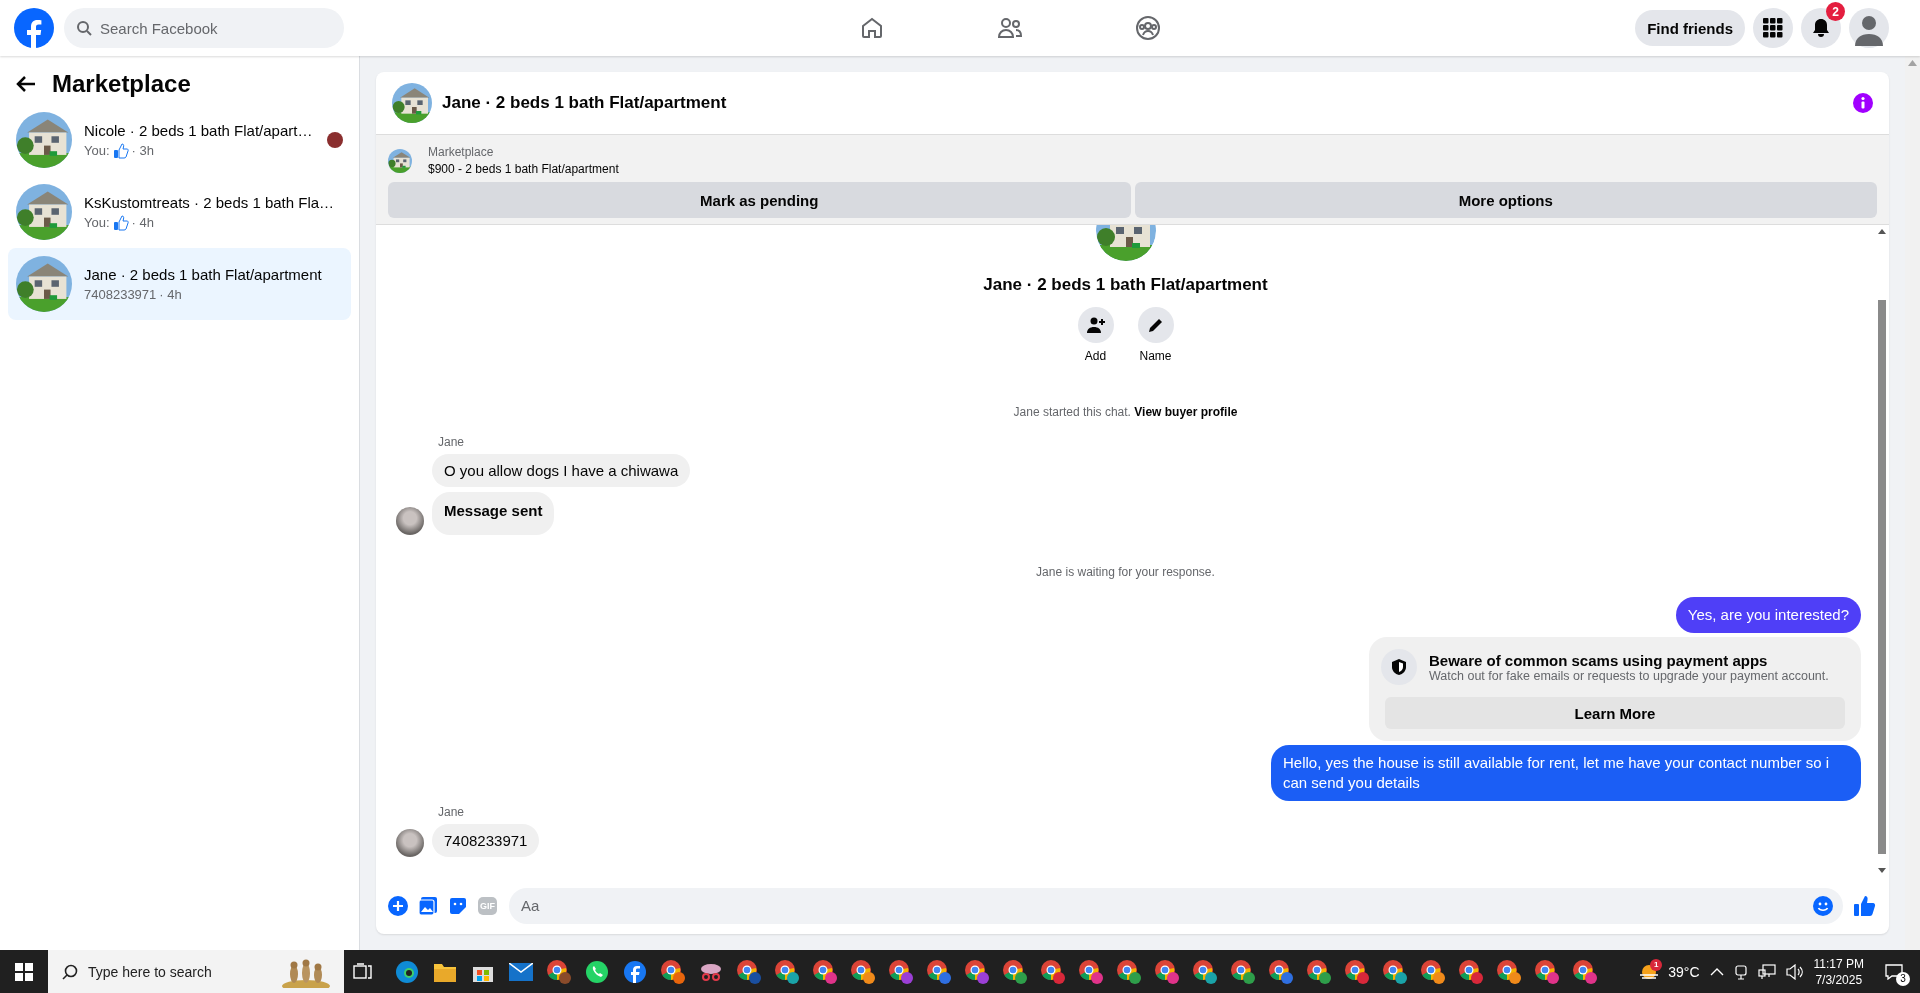 This screenshot has width=1920, height=993. I want to click on edge-icon, so click(407, 971).